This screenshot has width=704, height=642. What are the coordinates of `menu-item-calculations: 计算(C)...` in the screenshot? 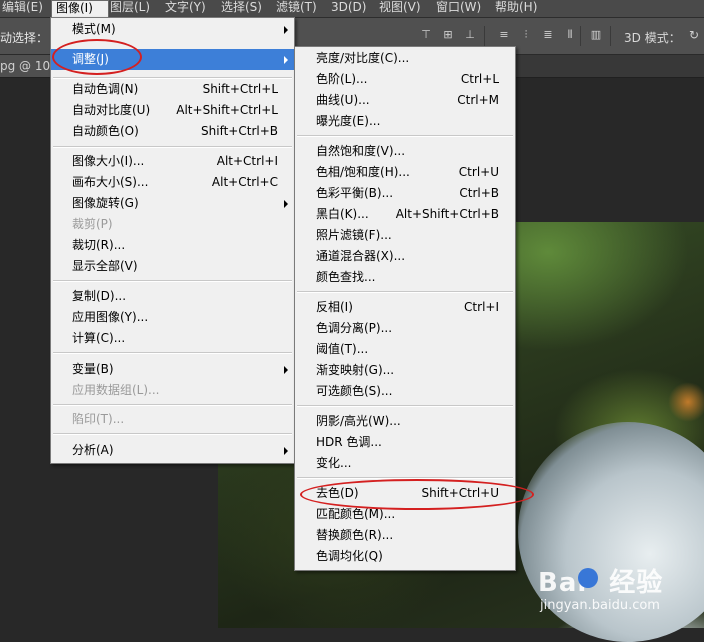 It's located at (172, 338).